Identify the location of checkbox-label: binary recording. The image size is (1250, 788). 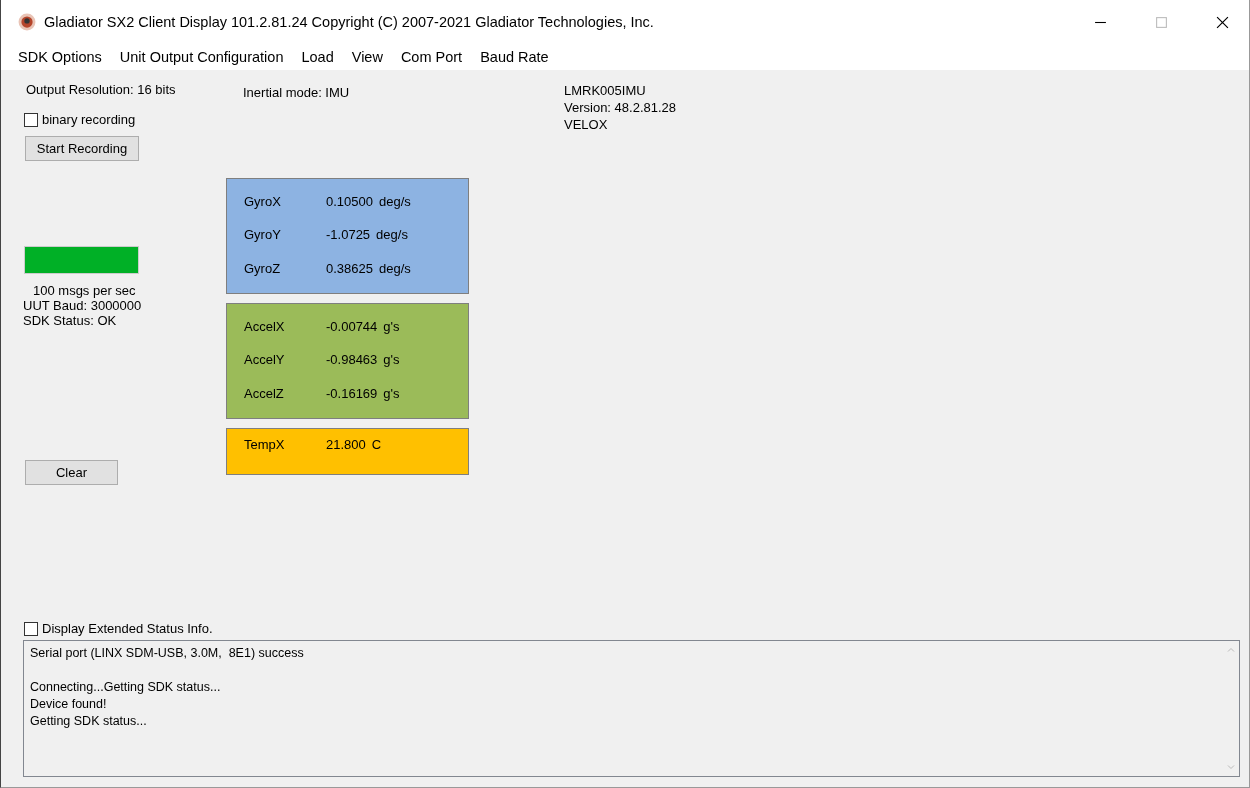
(89, 119).